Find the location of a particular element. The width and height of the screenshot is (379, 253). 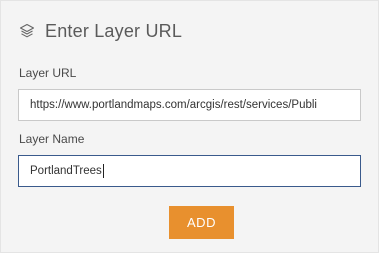

layer-name-label: Layer Name is located at coordinates (52, 139).